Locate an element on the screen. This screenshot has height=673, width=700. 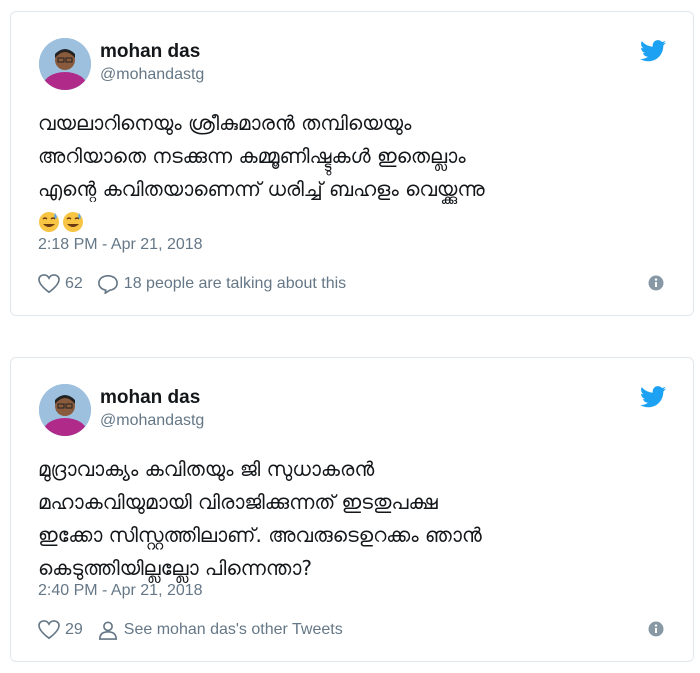
like-count: 62 is located at coordinates (74, 284).